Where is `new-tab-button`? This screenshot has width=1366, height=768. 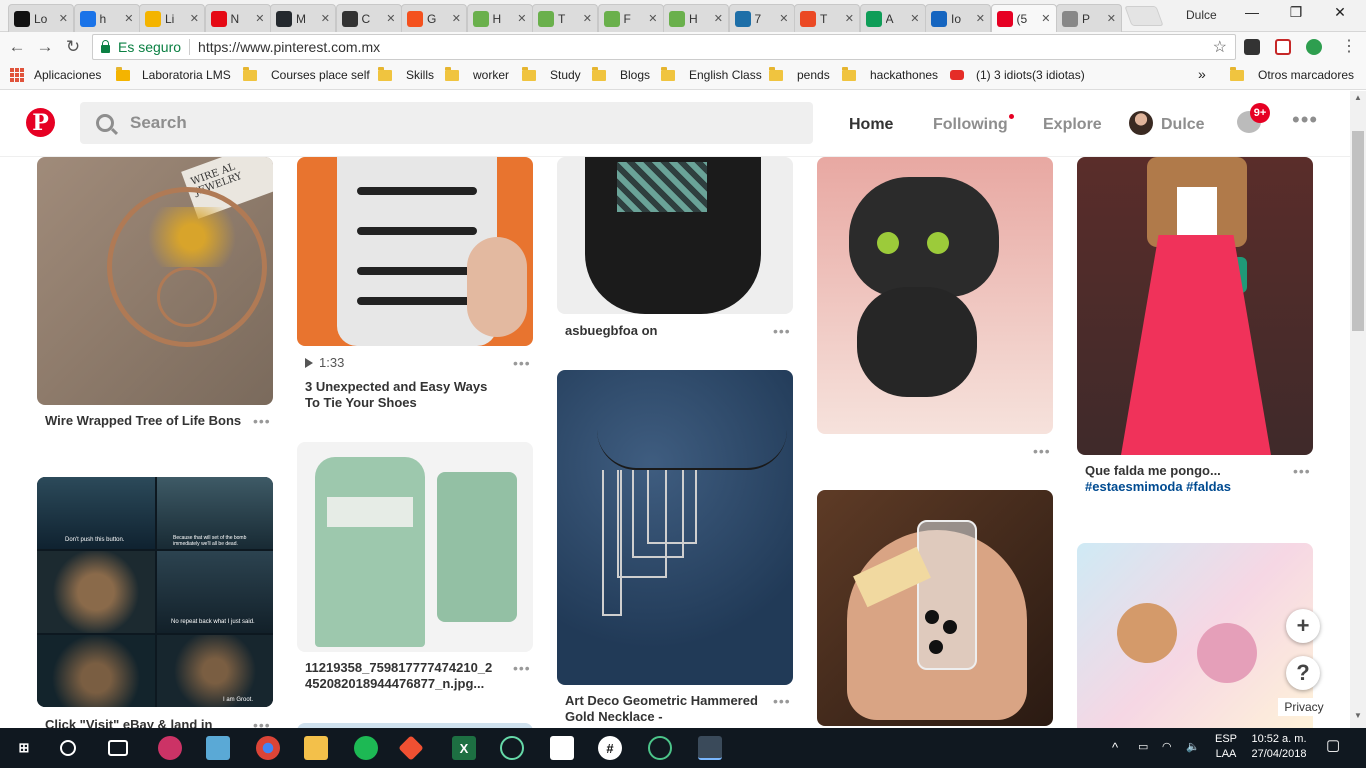 new-tab-button is located at coordinates (1144, 16).